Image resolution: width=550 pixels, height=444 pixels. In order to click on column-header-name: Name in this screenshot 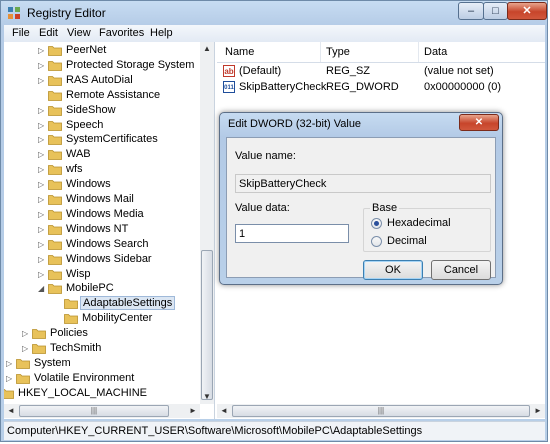, I will do `click(239, 52)`.